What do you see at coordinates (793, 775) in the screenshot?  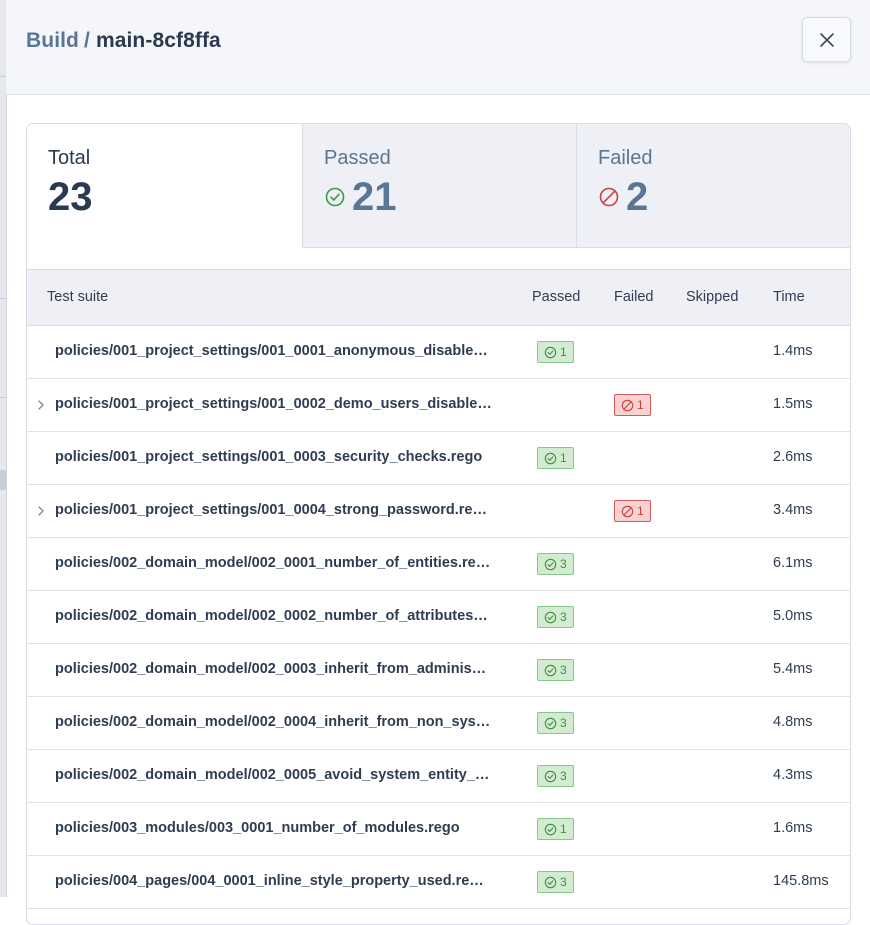 I see `duration: 4.3ms` at bounding box center [793, 775].